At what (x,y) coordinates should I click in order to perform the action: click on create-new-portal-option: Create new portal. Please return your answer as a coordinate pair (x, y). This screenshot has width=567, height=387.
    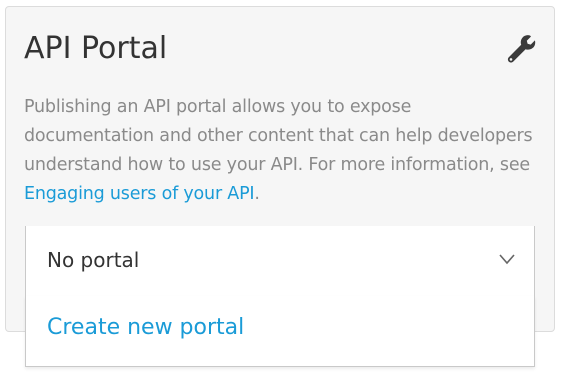
    Looking at the image, I should click on (145, 327).